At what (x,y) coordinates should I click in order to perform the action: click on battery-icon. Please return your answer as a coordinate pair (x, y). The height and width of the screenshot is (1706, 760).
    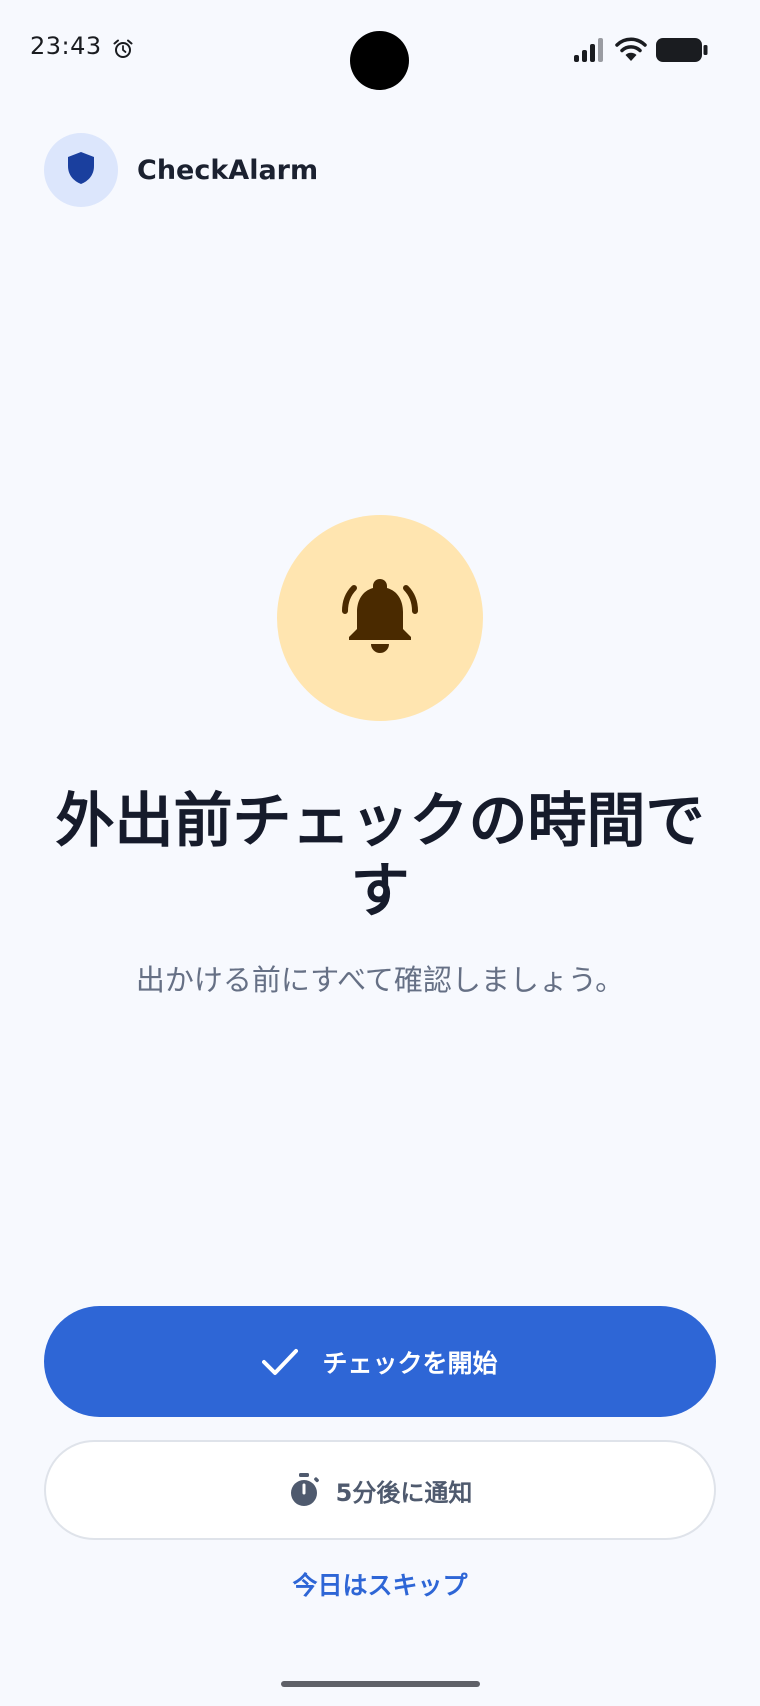
    Looking at the image, I should click on (682, 52).